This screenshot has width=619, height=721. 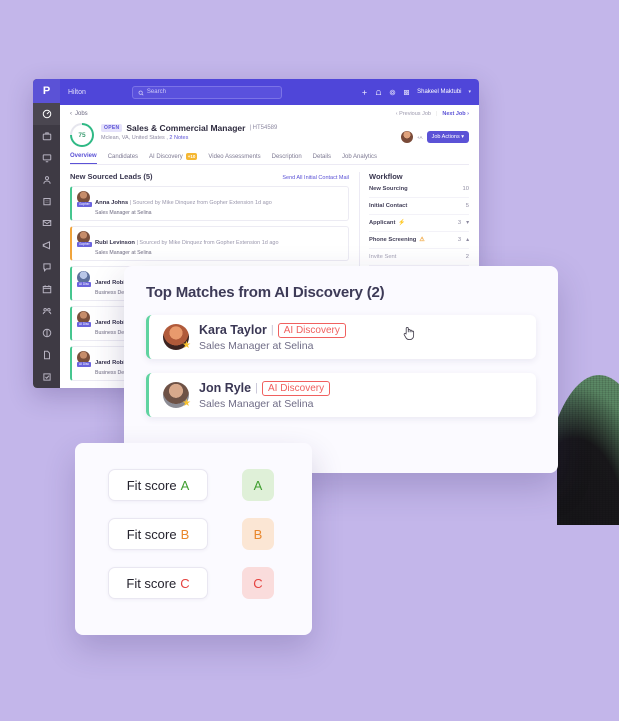 I want to click on breadcrumb: ‹ Jobs, so click(x=79, y=114).